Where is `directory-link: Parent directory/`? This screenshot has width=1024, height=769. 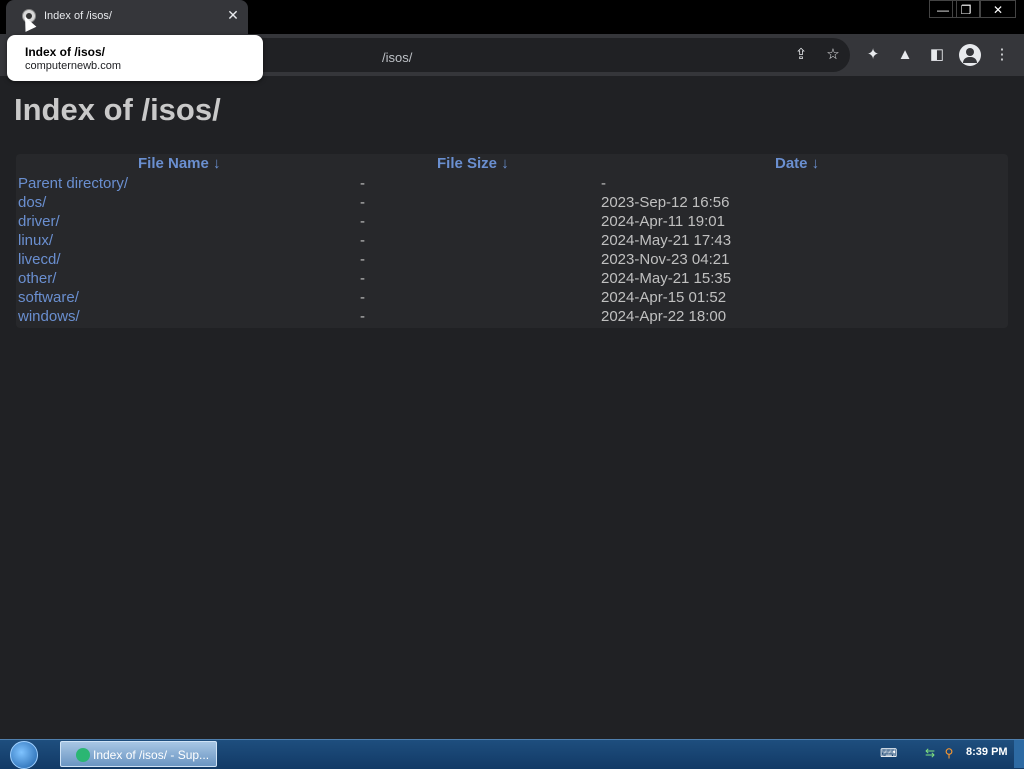
directory-link: Parent directory/ is located at coordinates (73, 183).